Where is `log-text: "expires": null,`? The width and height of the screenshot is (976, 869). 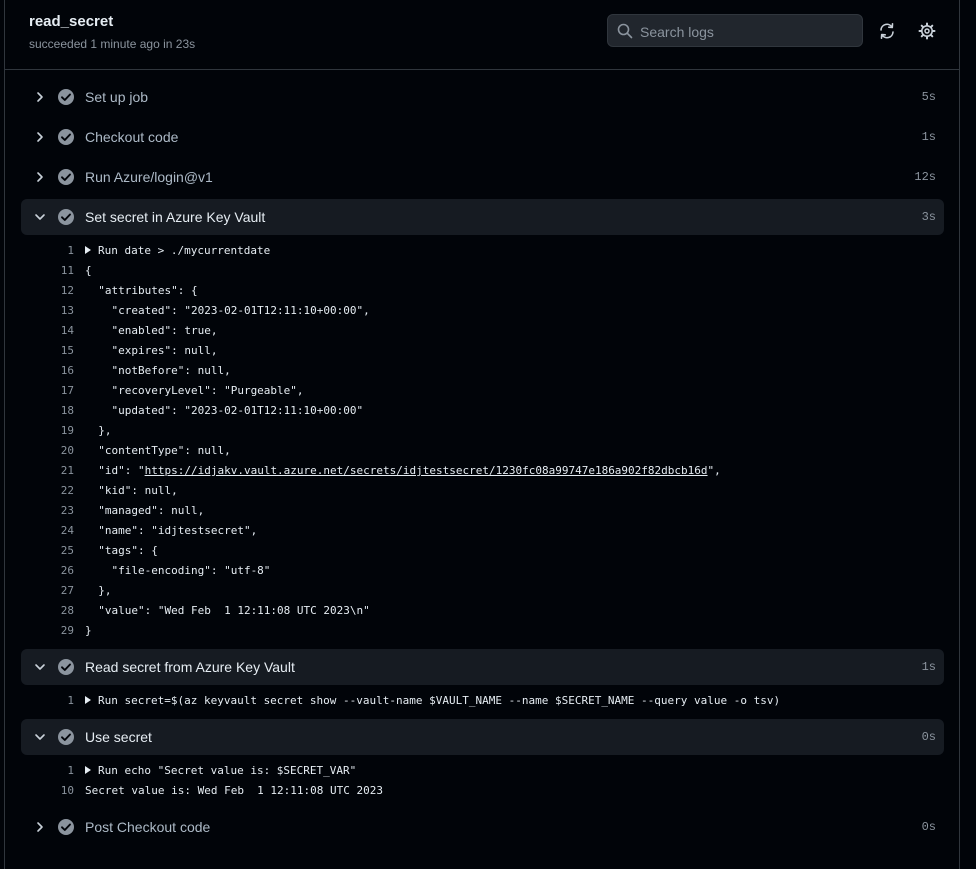 log-text: "expires": null, is located at coordinates (151, 351).